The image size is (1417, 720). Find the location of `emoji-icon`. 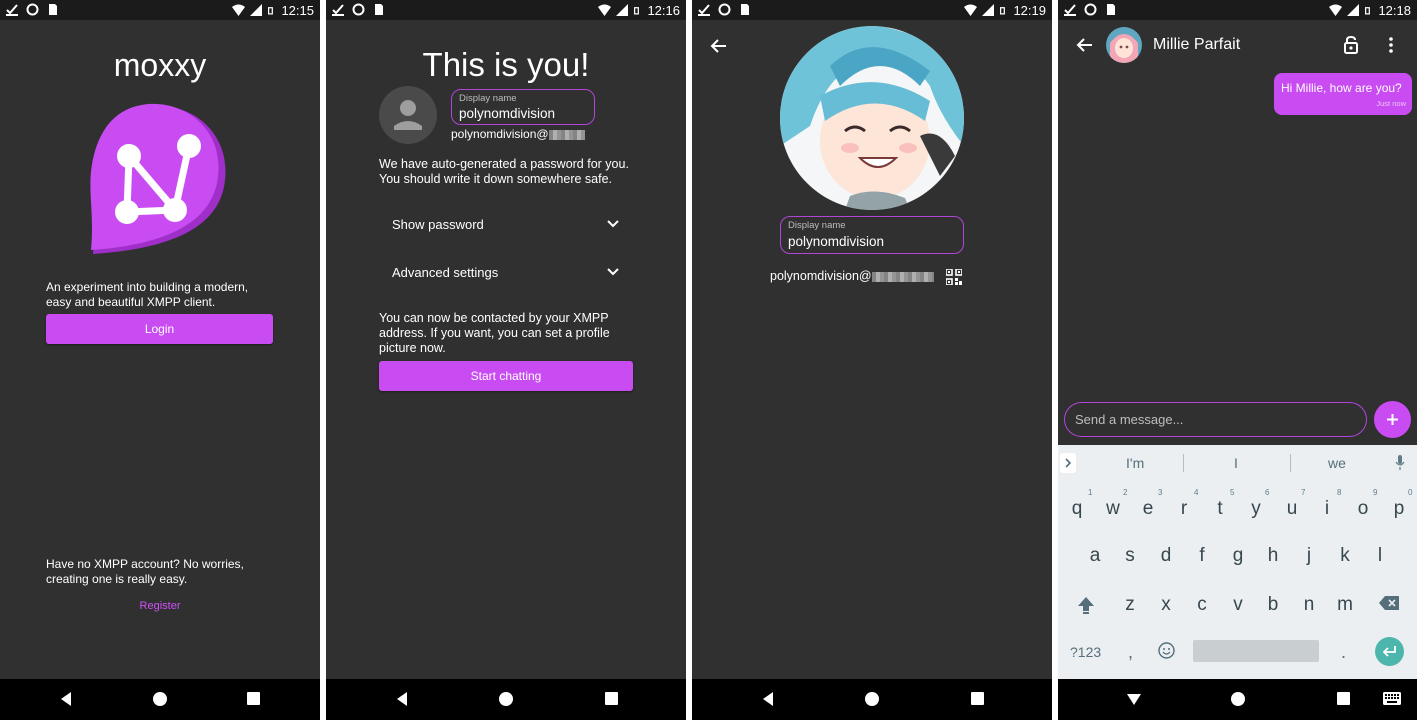

emoji-icon is located at coordinates (1166, 650).